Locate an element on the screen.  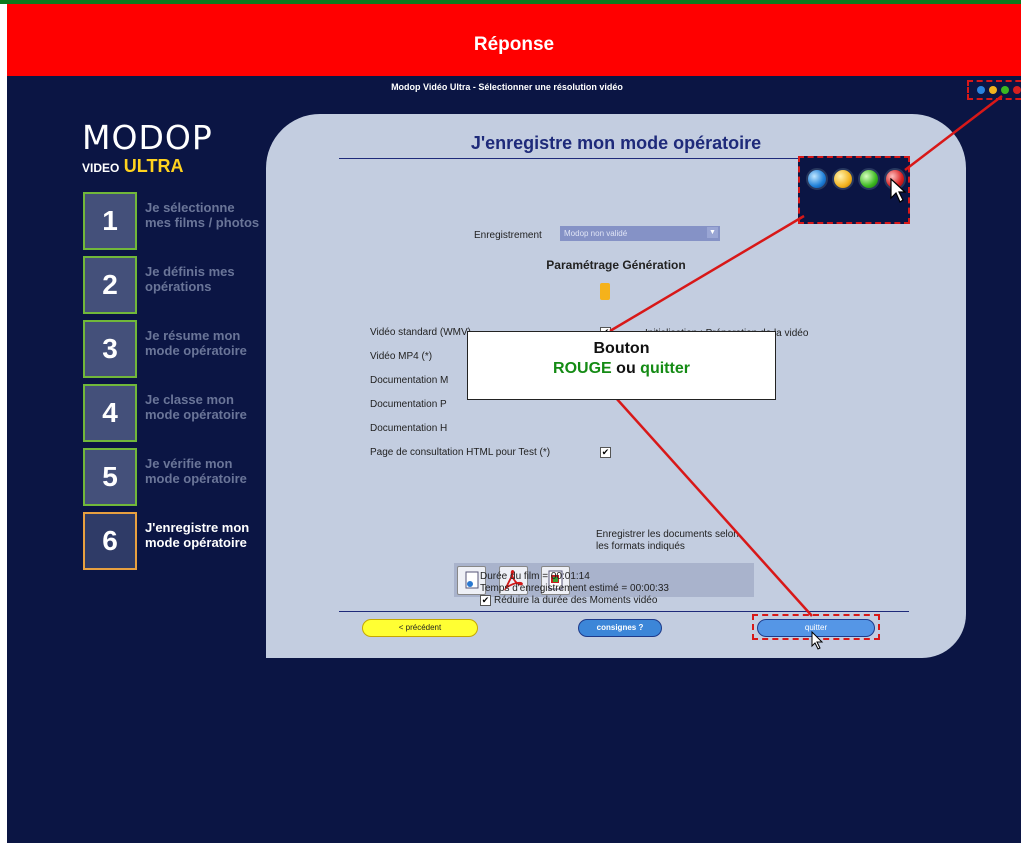
callout-line1: Bouton is located at coordinates (621, 348).